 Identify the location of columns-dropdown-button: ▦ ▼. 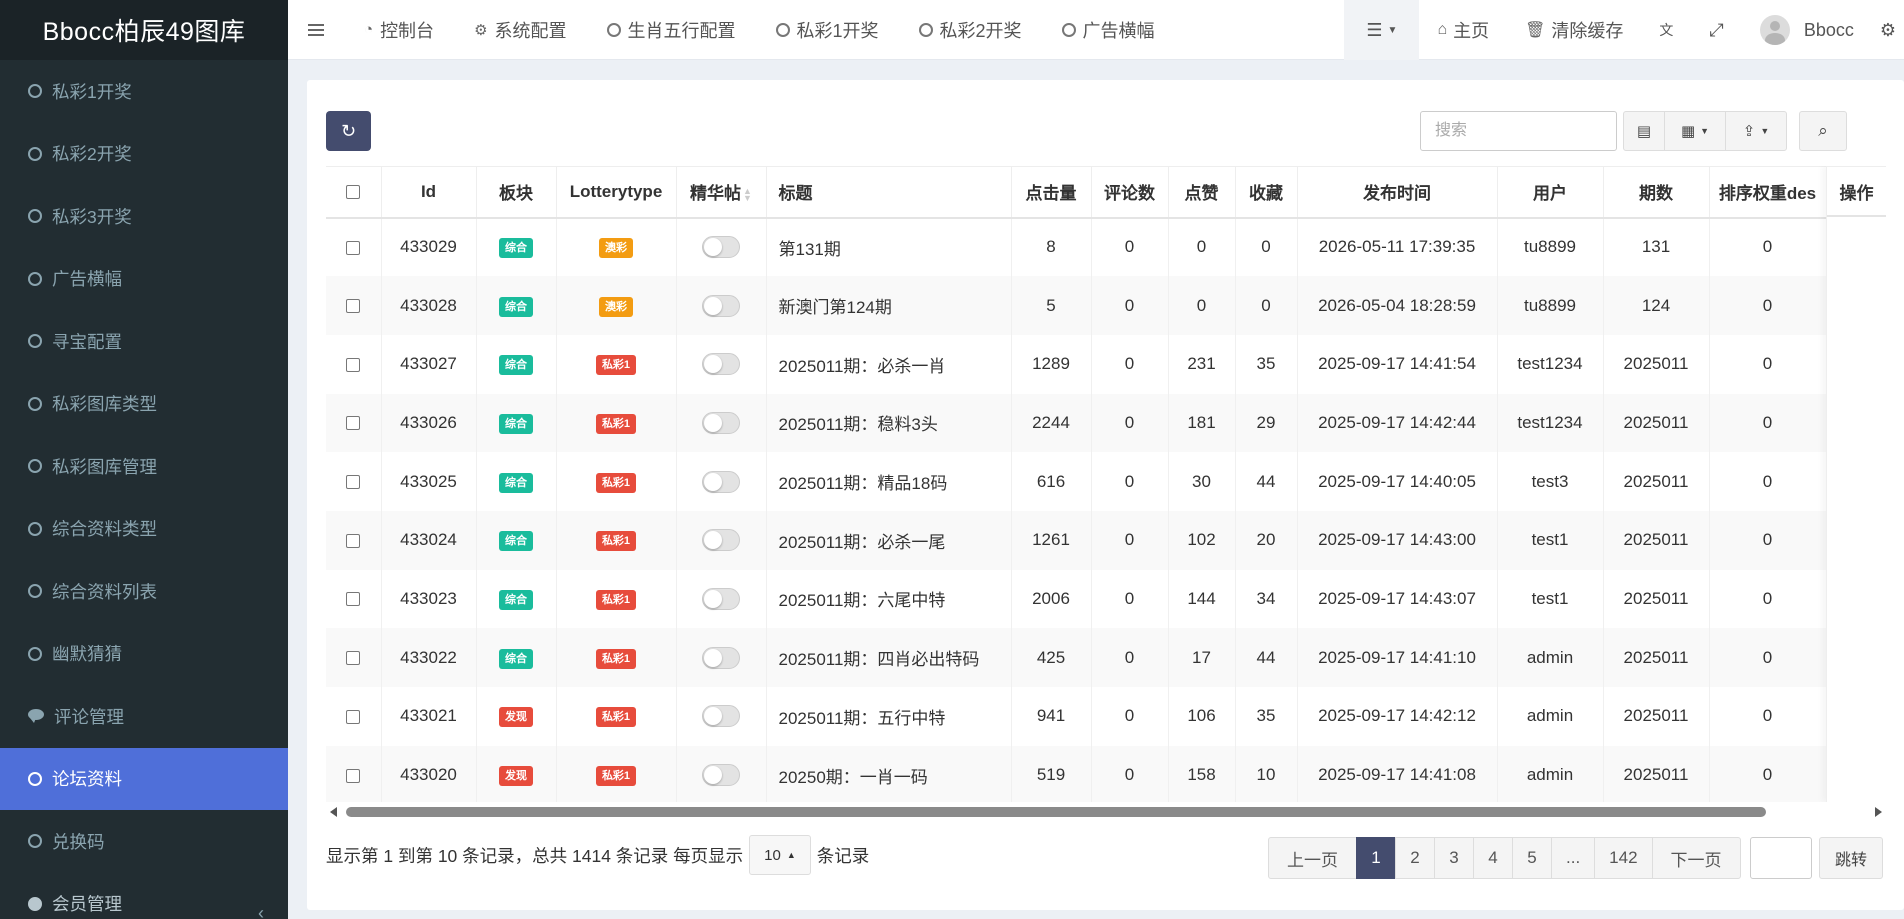
(1695, 131).